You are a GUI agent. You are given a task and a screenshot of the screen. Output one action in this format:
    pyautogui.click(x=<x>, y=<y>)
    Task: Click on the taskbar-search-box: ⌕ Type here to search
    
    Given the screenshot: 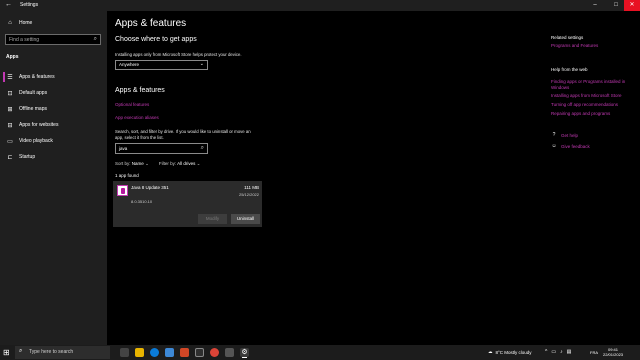 What is the action you would take?
    pyautogui.click(x=62, y=352)
    